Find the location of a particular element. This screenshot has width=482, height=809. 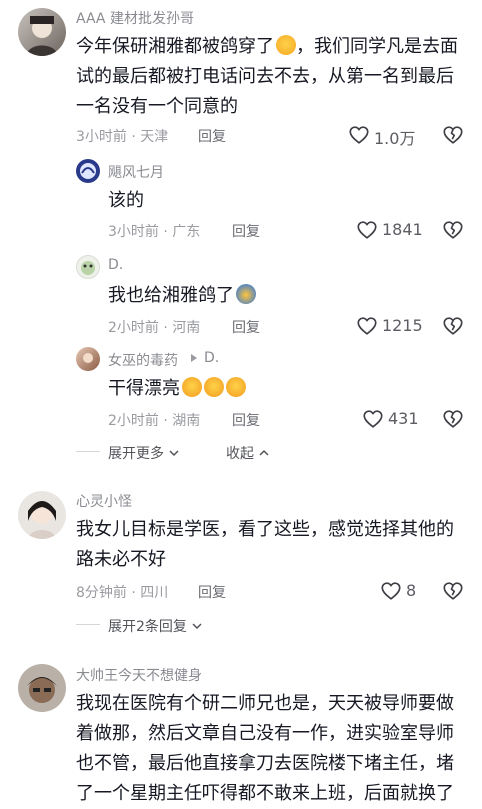

commenter-name: 女巫的毒药 is located at coordinates (143, 360).